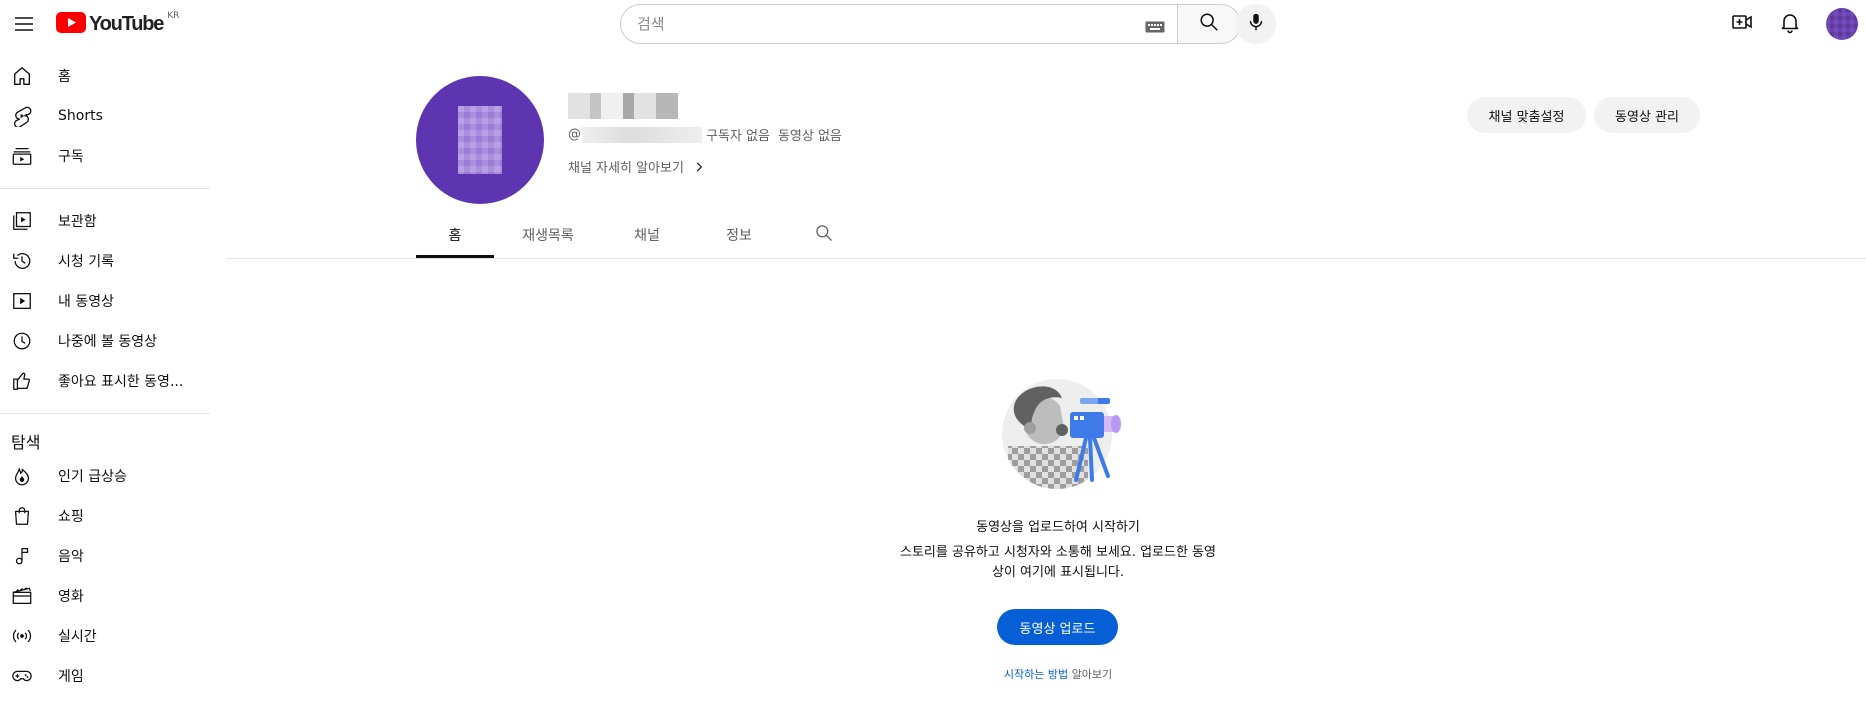 This screenshot has height=701, width=1866. Describe the element at coordinates (26, 442) in the screenshot. I see `sidebar-section-explore: 탐색` at that location.